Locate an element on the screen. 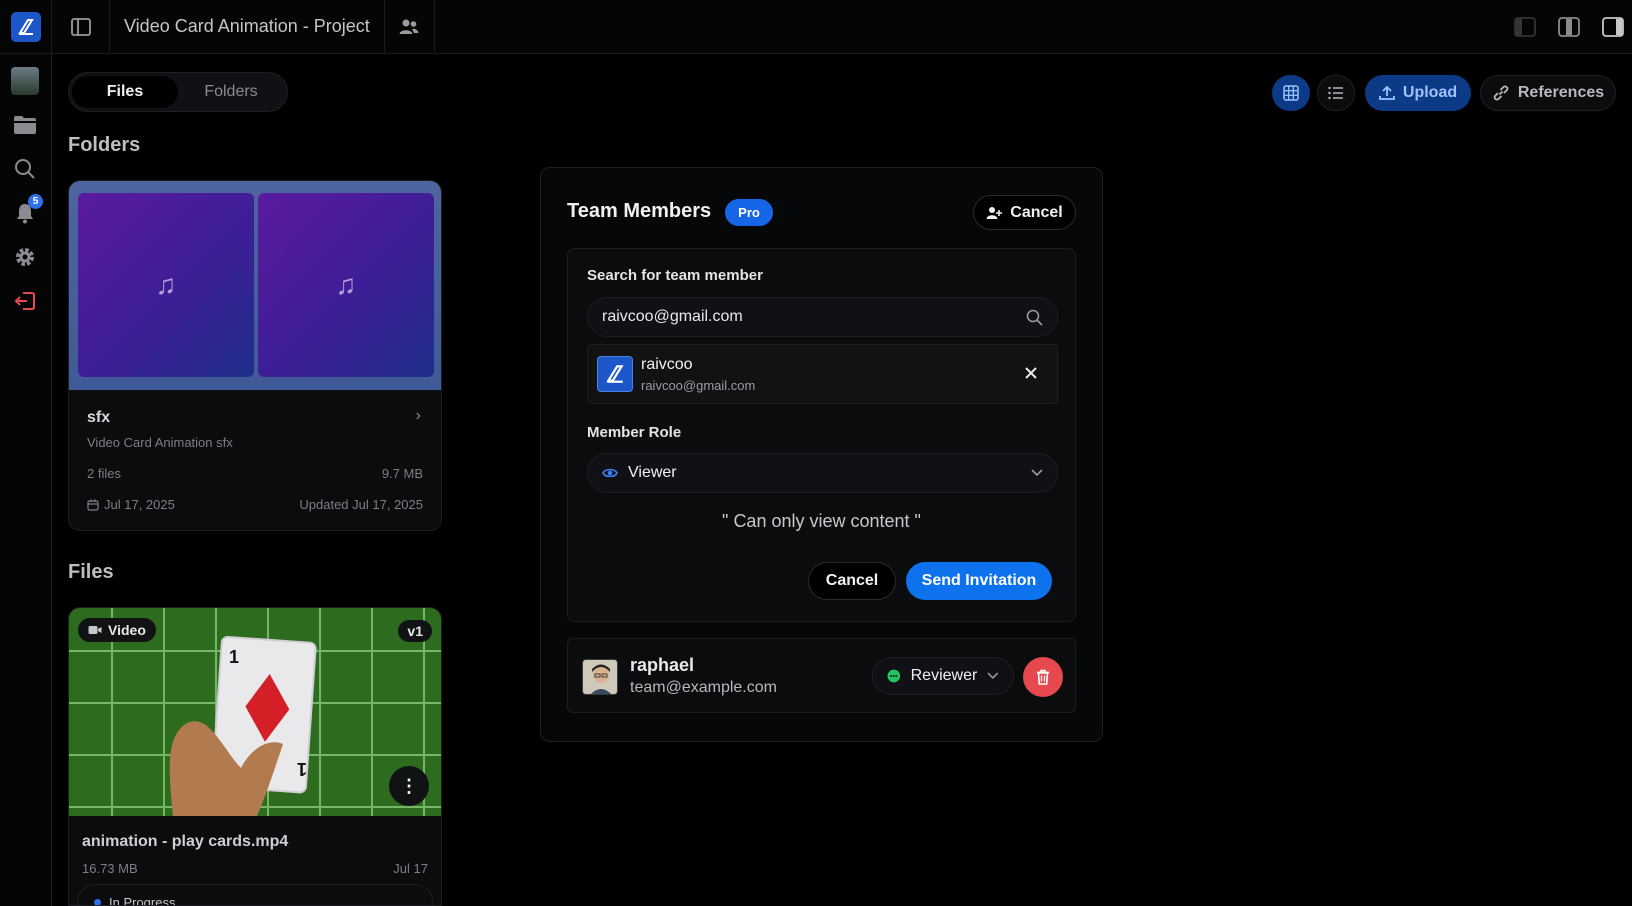  folder-description: Video Card Animation sfx is located at coordinates (160, 442).